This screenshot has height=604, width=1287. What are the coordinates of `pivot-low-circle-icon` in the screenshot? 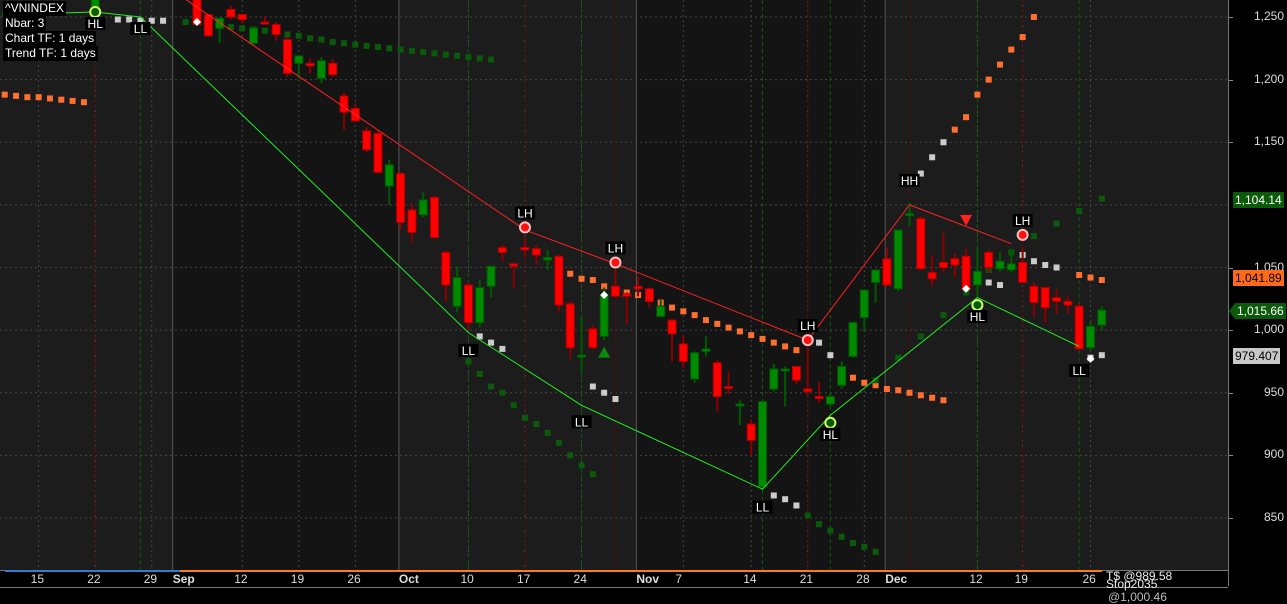 It's located at (830, 422).